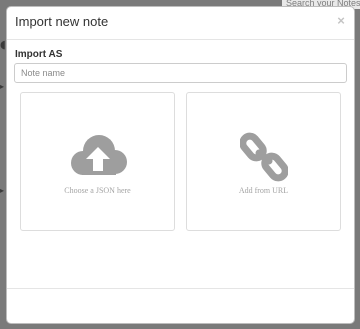 Image resolution: width=360 pixels, height=329 pixels. Describe the element at coordinates (263, 190) in the screenshot. I see `add-from-url-label: Add from URL` at that location.